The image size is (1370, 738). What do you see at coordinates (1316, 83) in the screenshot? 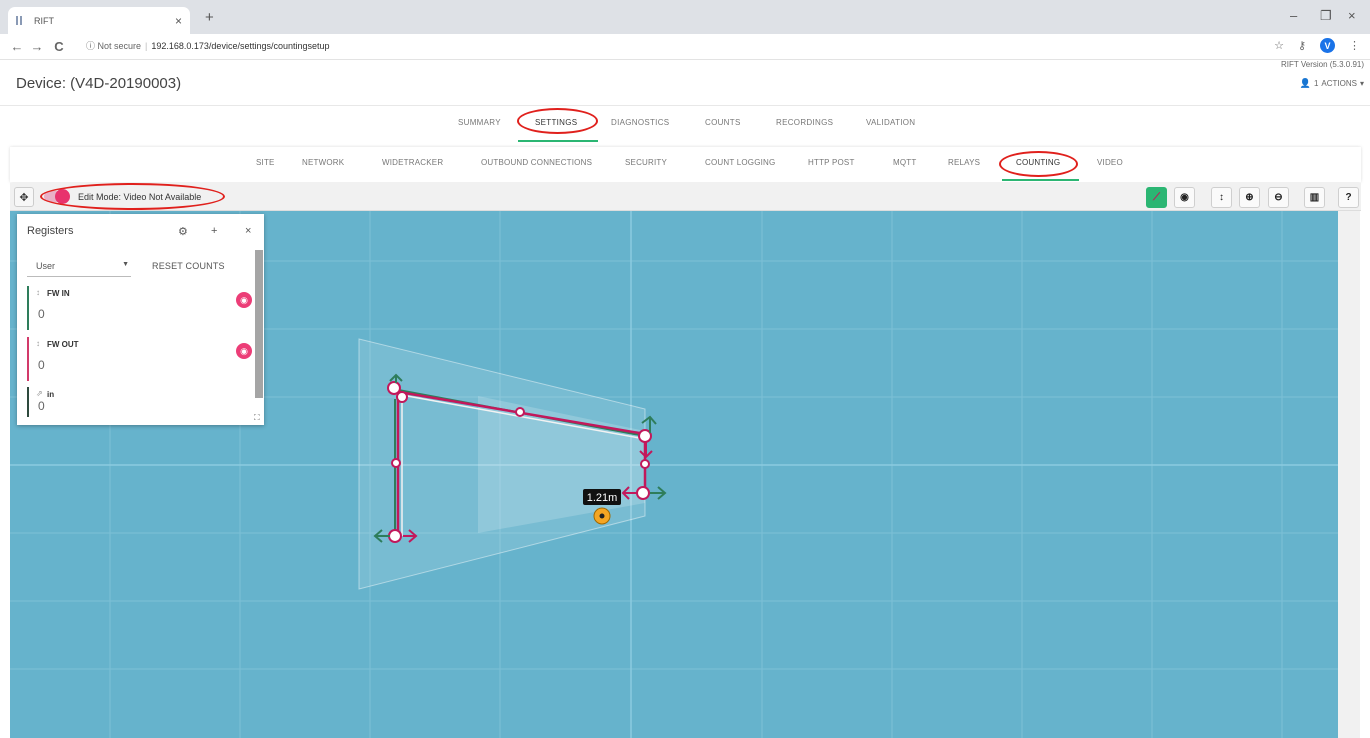
I see `user-count: 1` at bounding box center [1316, 83].